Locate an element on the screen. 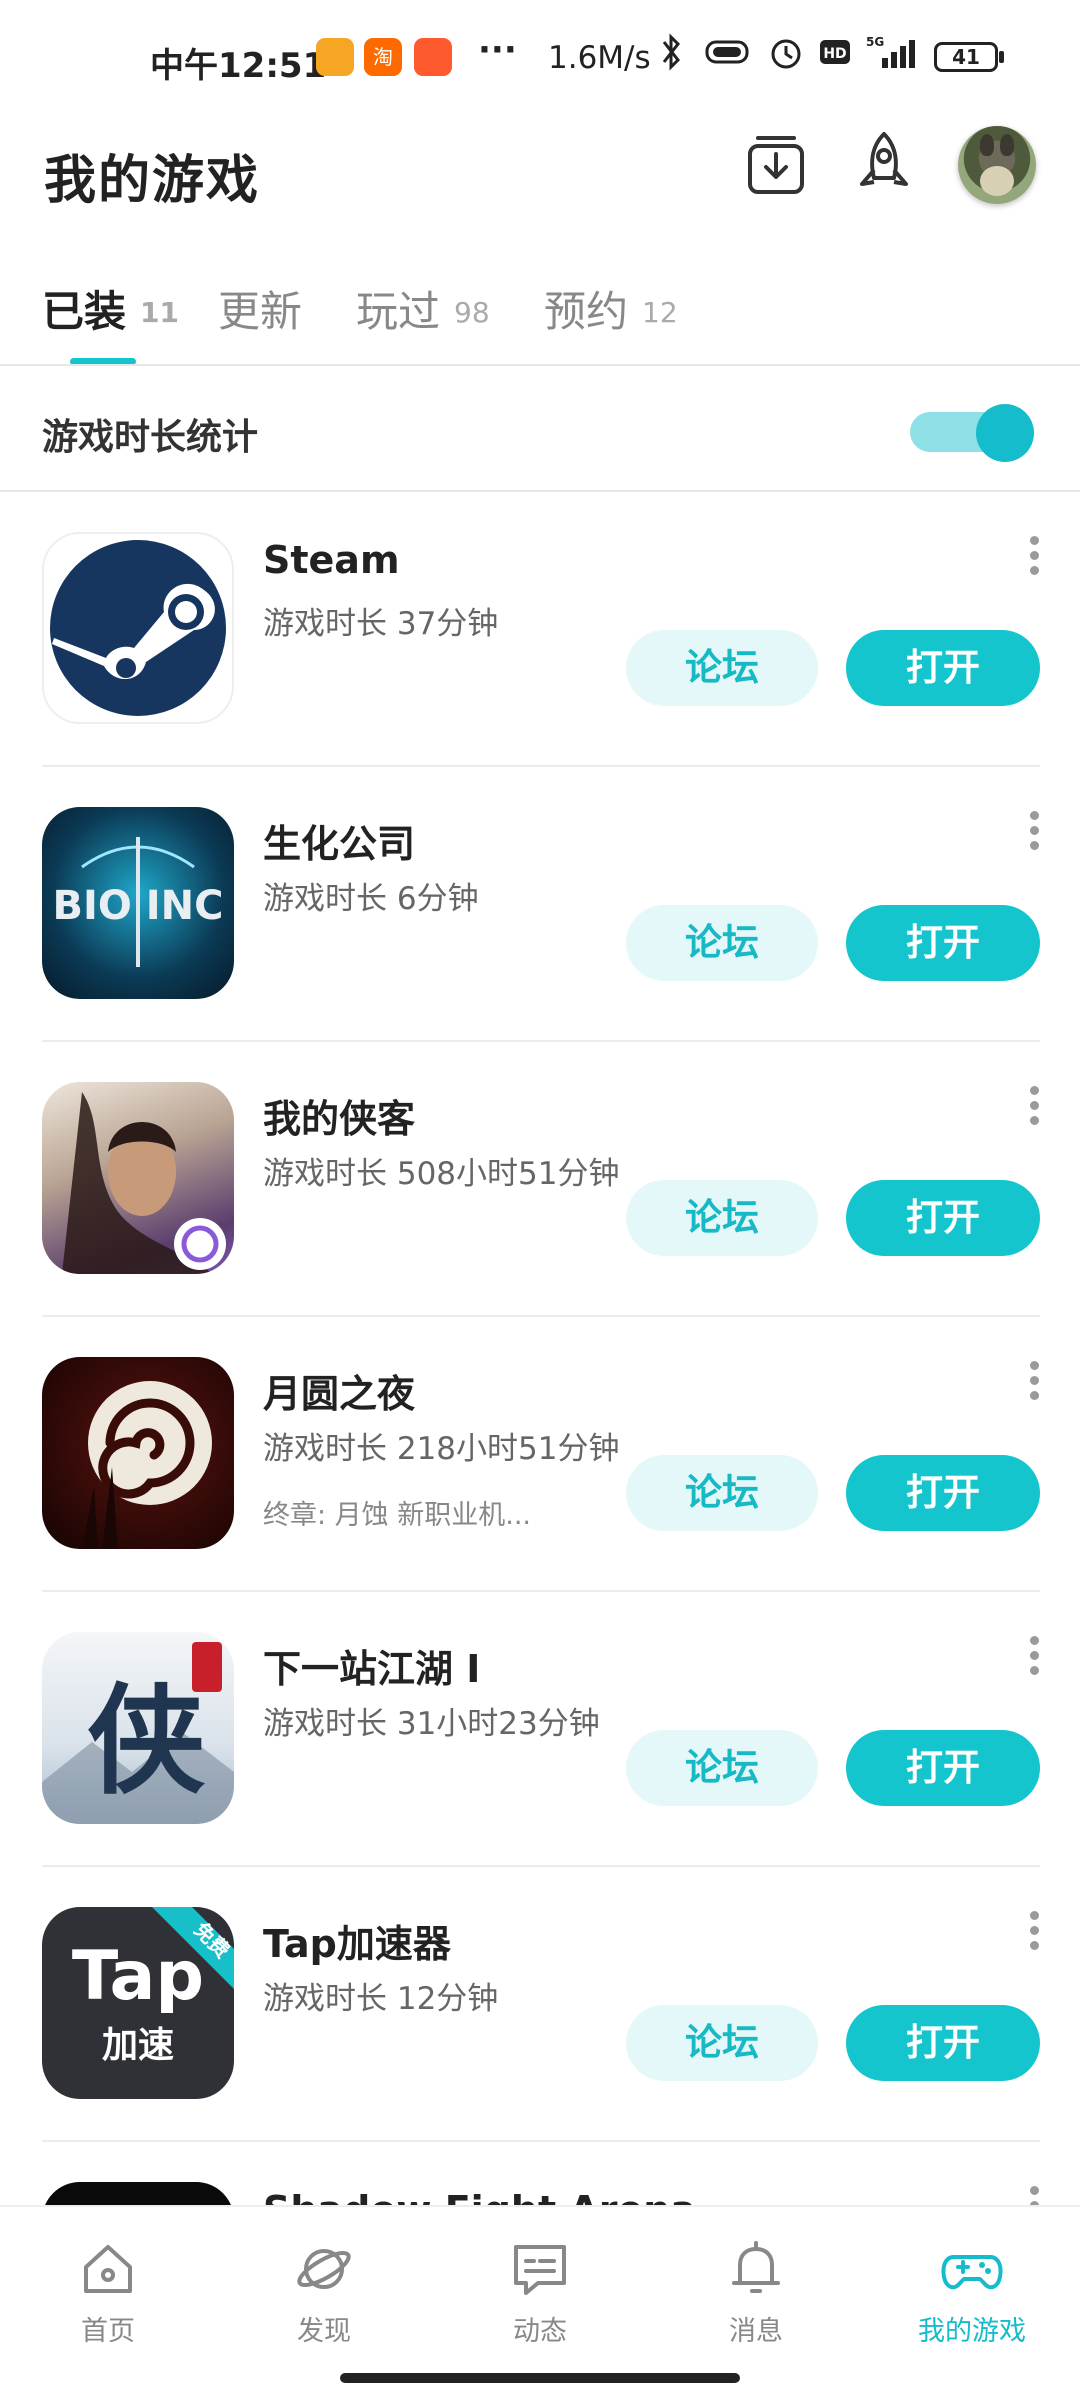 The width and height of the screenshot is (1080, 2400). status-time: 中午12:51 is located at coordinates (238, 66).